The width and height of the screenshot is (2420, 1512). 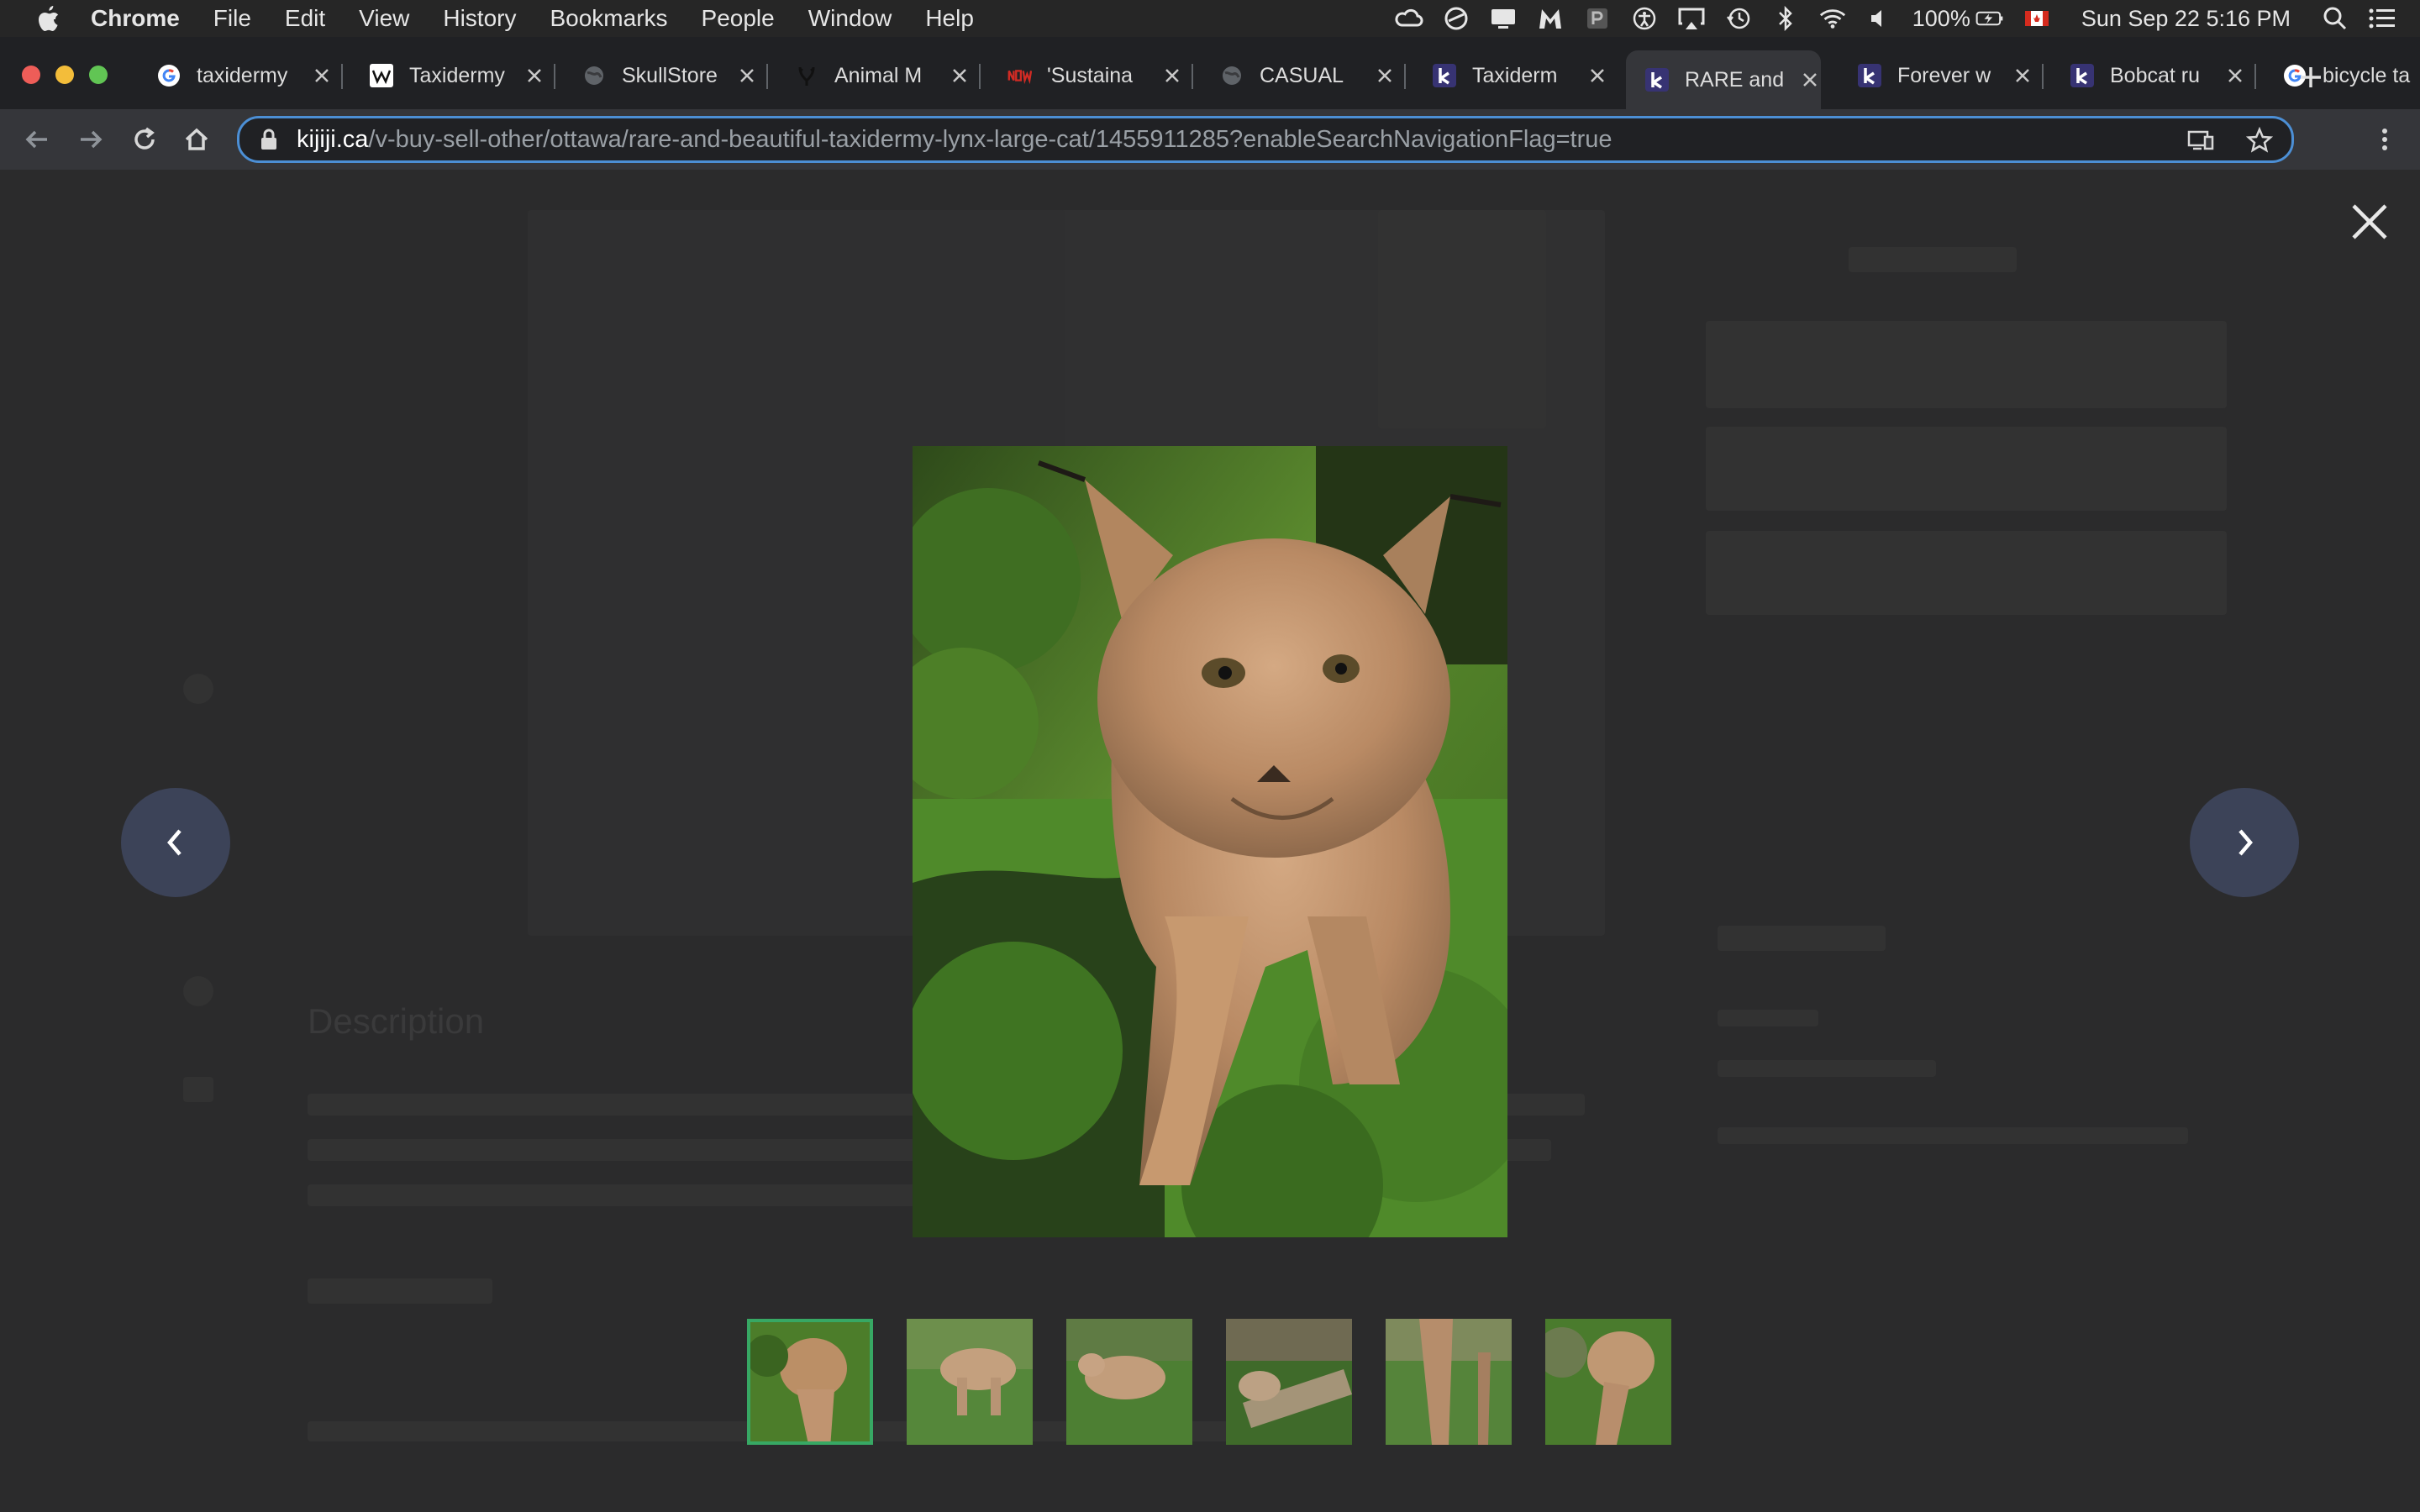 I want to click on close-lightbox-button, so click(x=2369, y=222).